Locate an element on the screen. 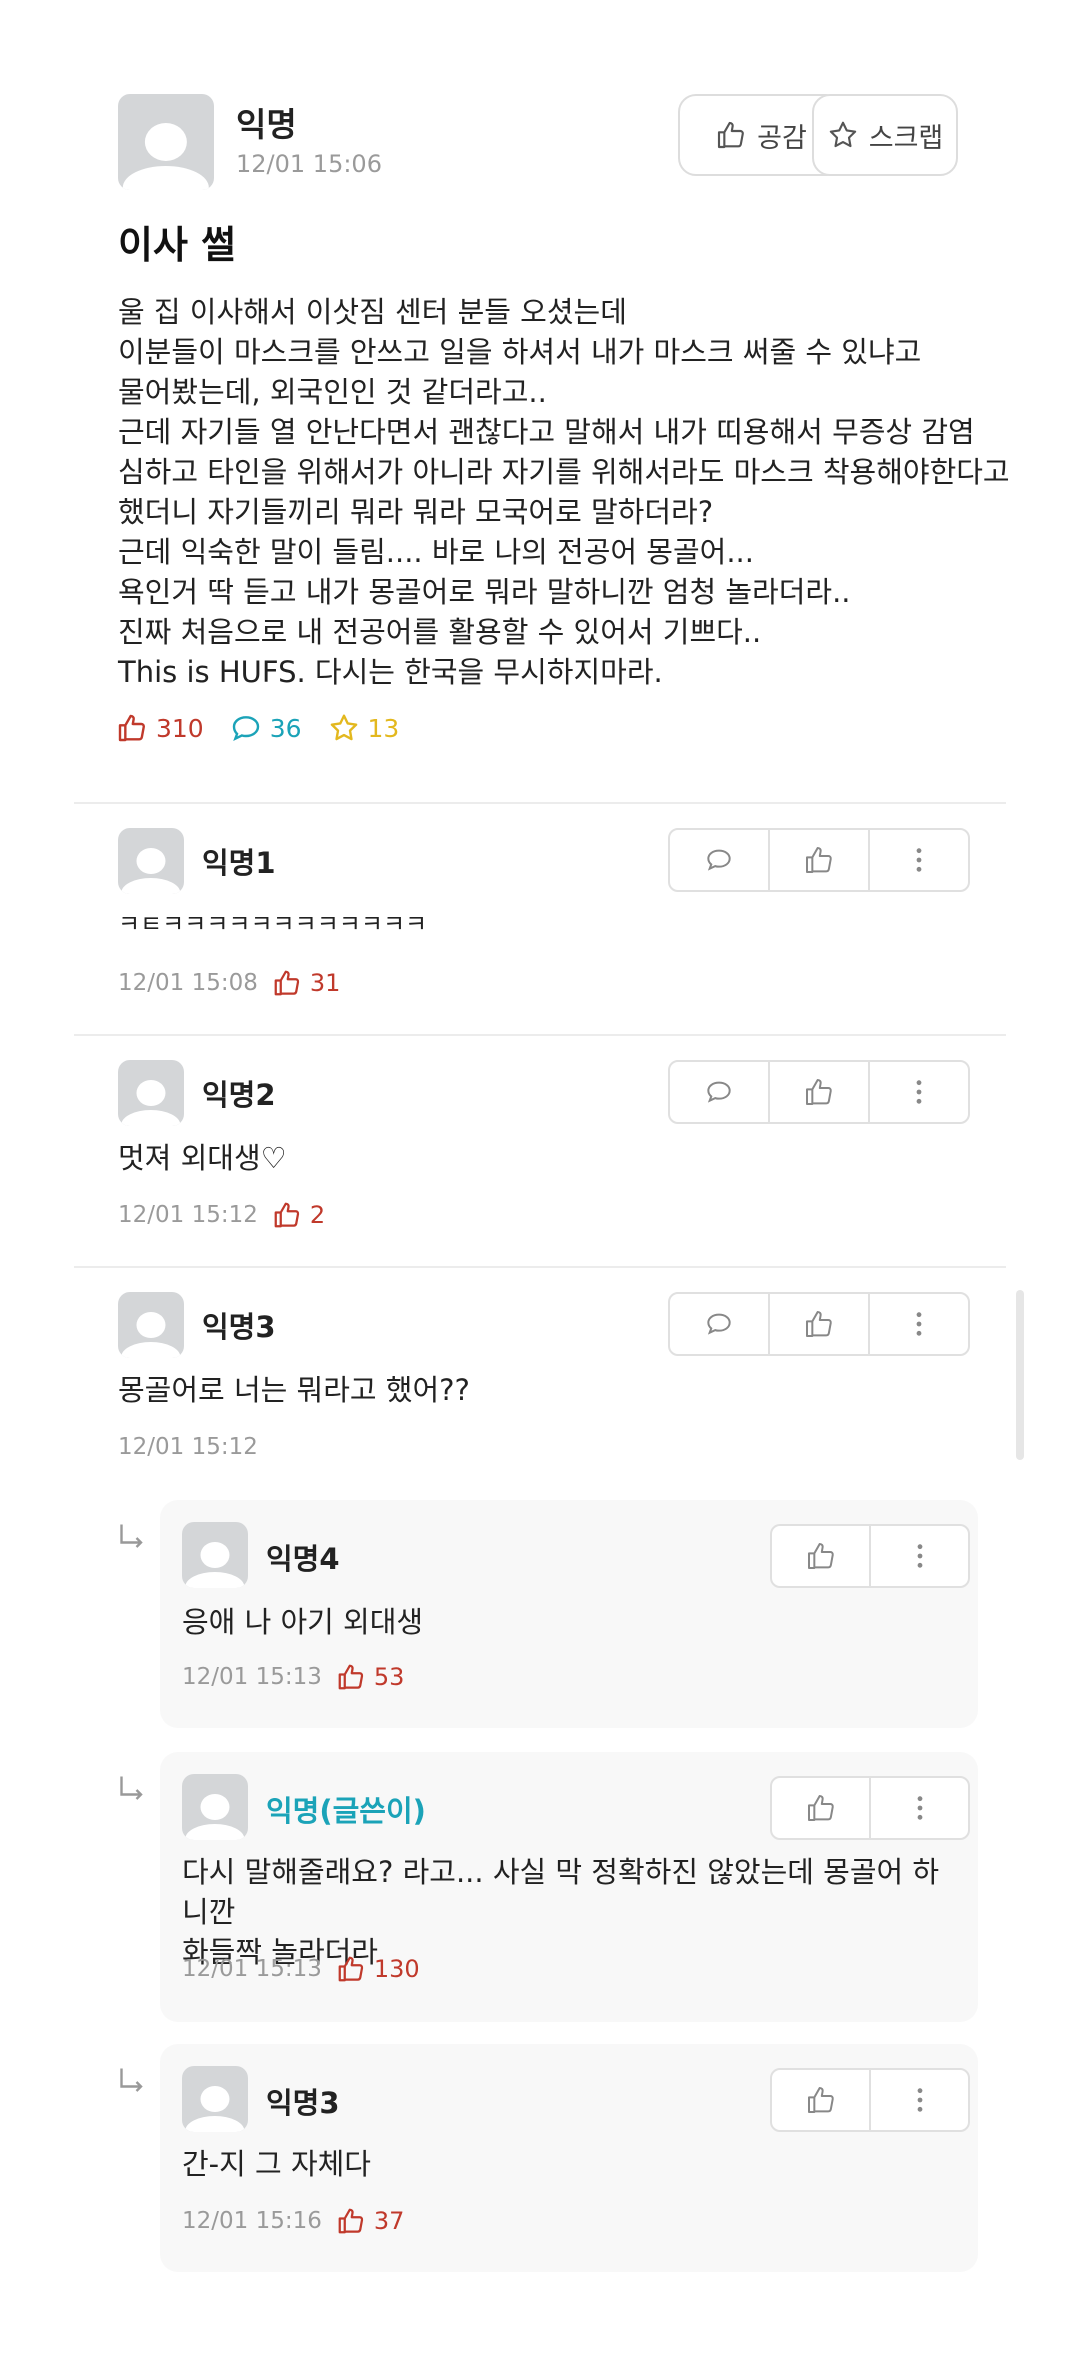 The height and width of the screenshot is (2380, 1080). post-datetime: 12/01 15:06 is located at coordinates (309, 164).